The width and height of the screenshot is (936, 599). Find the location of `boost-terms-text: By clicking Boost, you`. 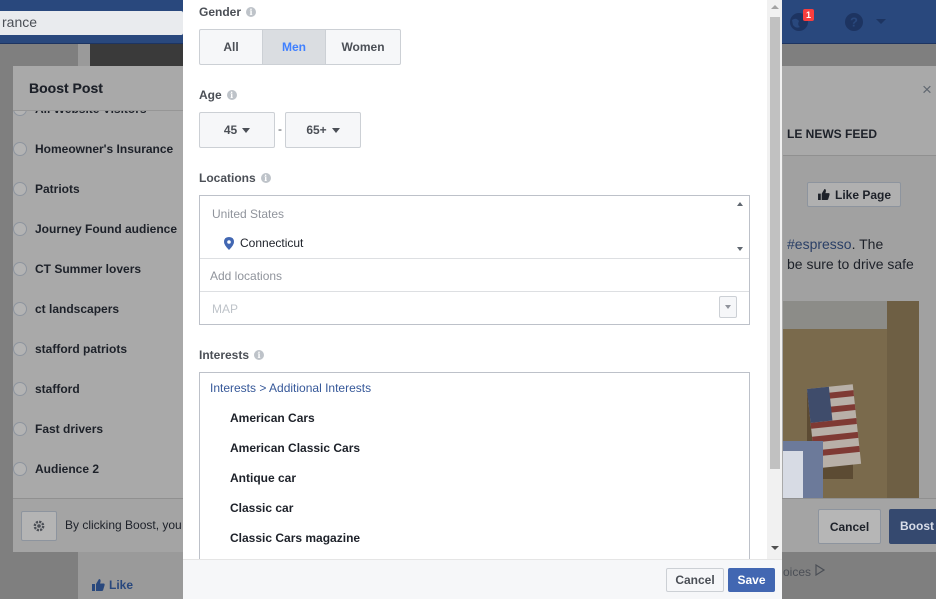

boost-terms-text: By clicking Boost, you is located at coordinates (123, 525).